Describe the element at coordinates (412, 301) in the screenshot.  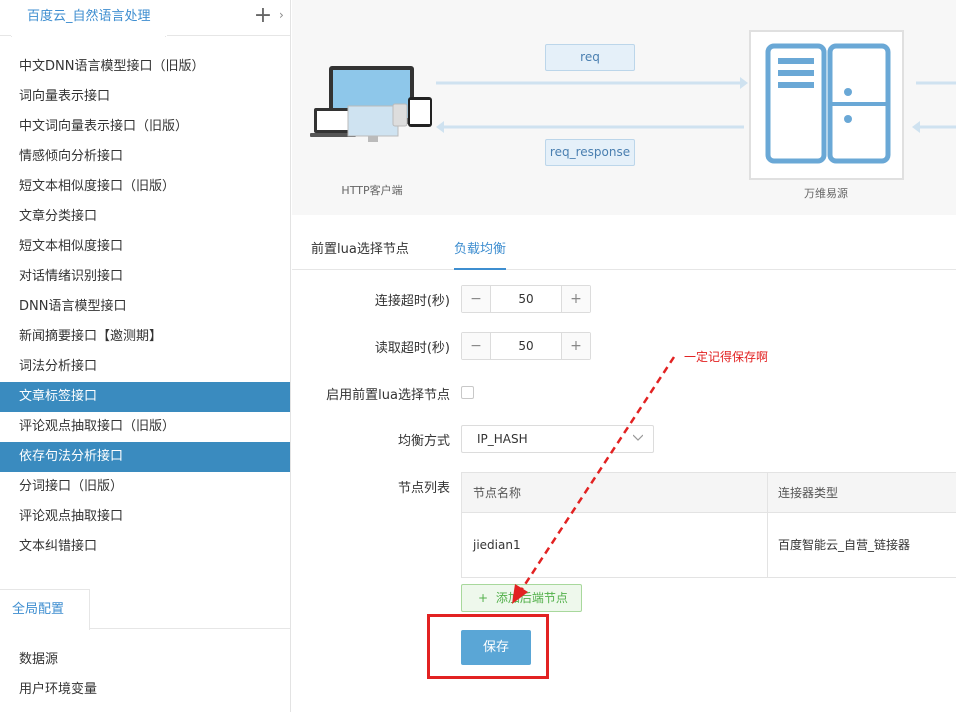
I see `connect-timeout-label: 连接超时(秒)` at that location.